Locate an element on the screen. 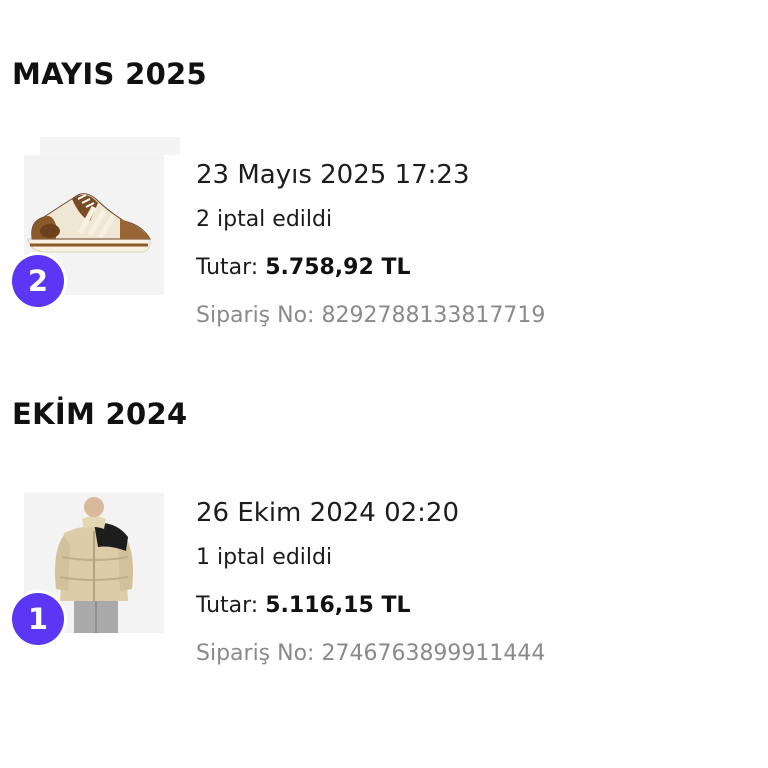 The image size is (768, 768). item-count-badge: 2 is located at coordinates (38, 281).